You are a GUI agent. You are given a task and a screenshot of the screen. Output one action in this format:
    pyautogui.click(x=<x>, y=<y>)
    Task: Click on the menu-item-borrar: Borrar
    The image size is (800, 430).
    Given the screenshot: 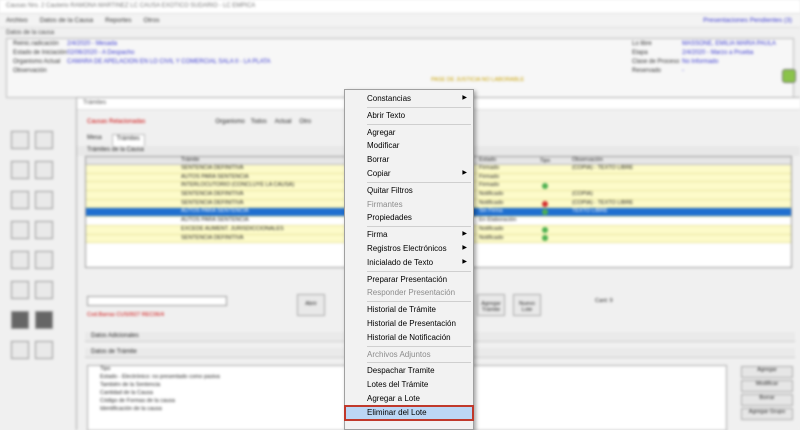 What is the action you would take?
    pyautogui.click(x=409, y=160)
    